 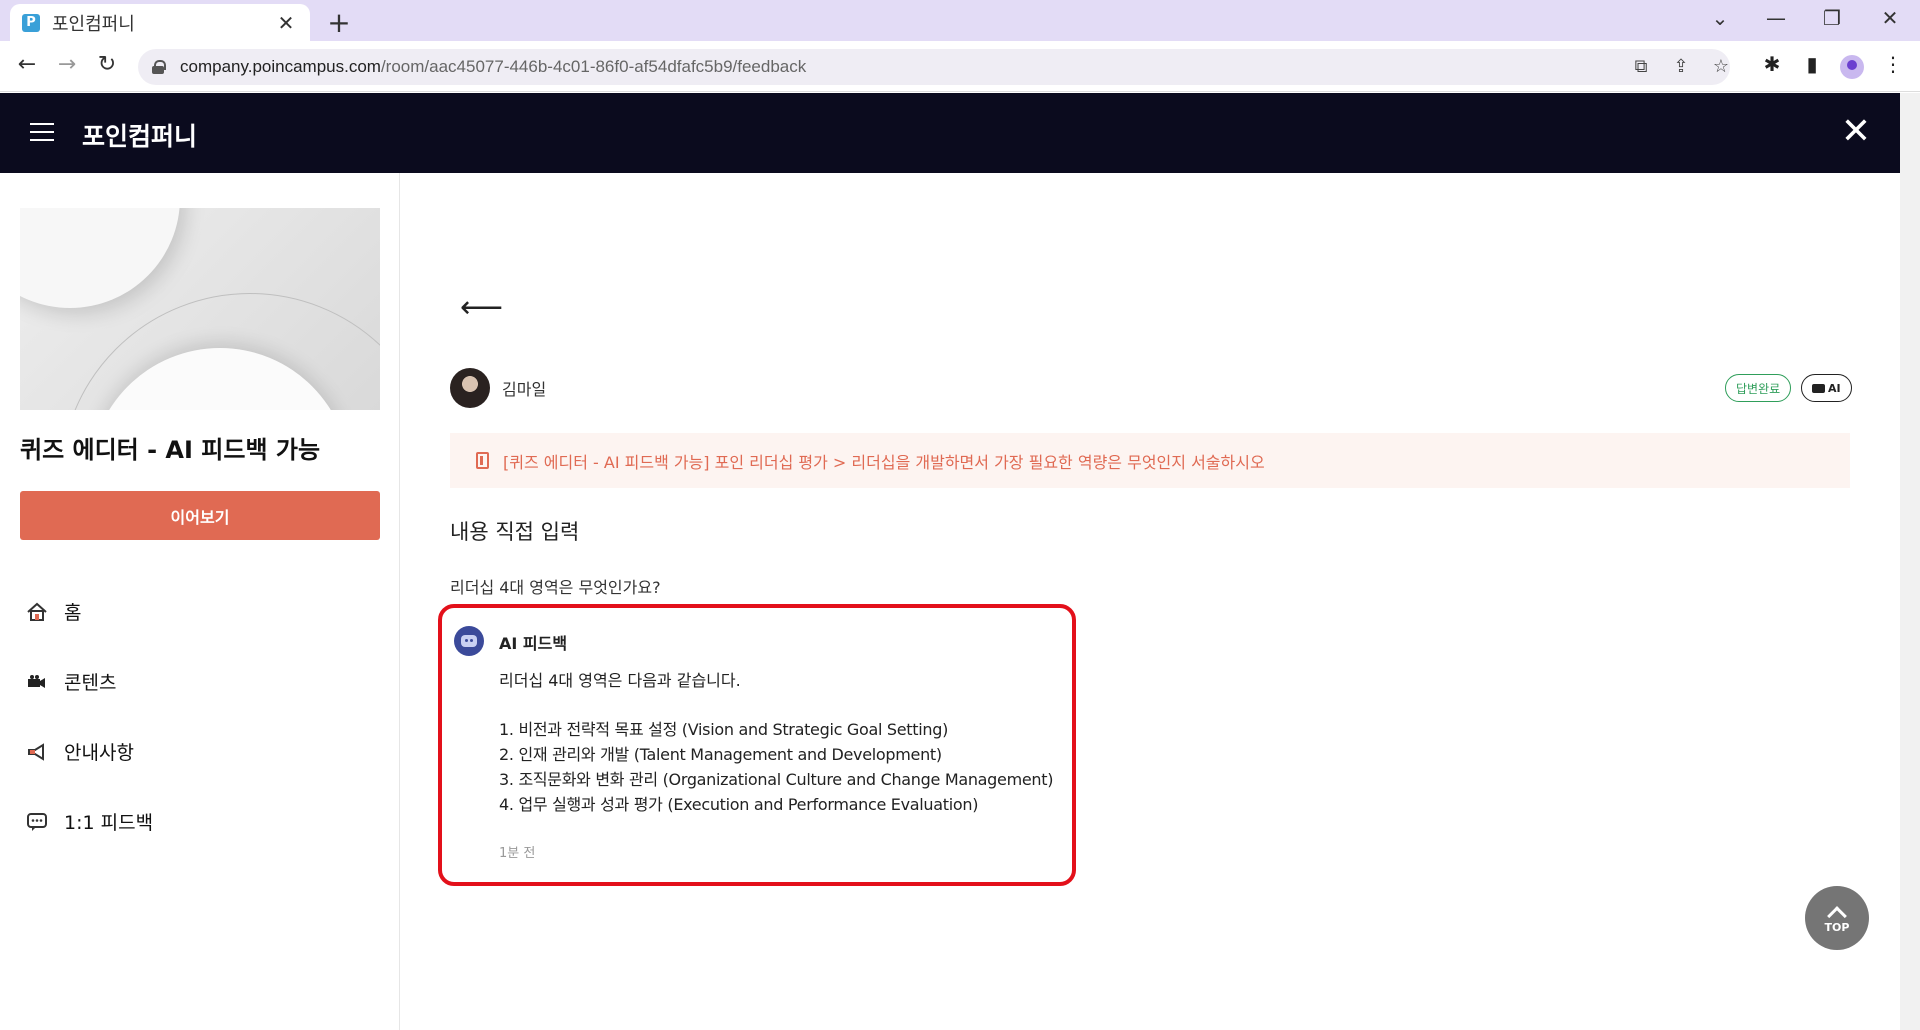 I want to click on course-thumbnail, so click(x=200, y=309).